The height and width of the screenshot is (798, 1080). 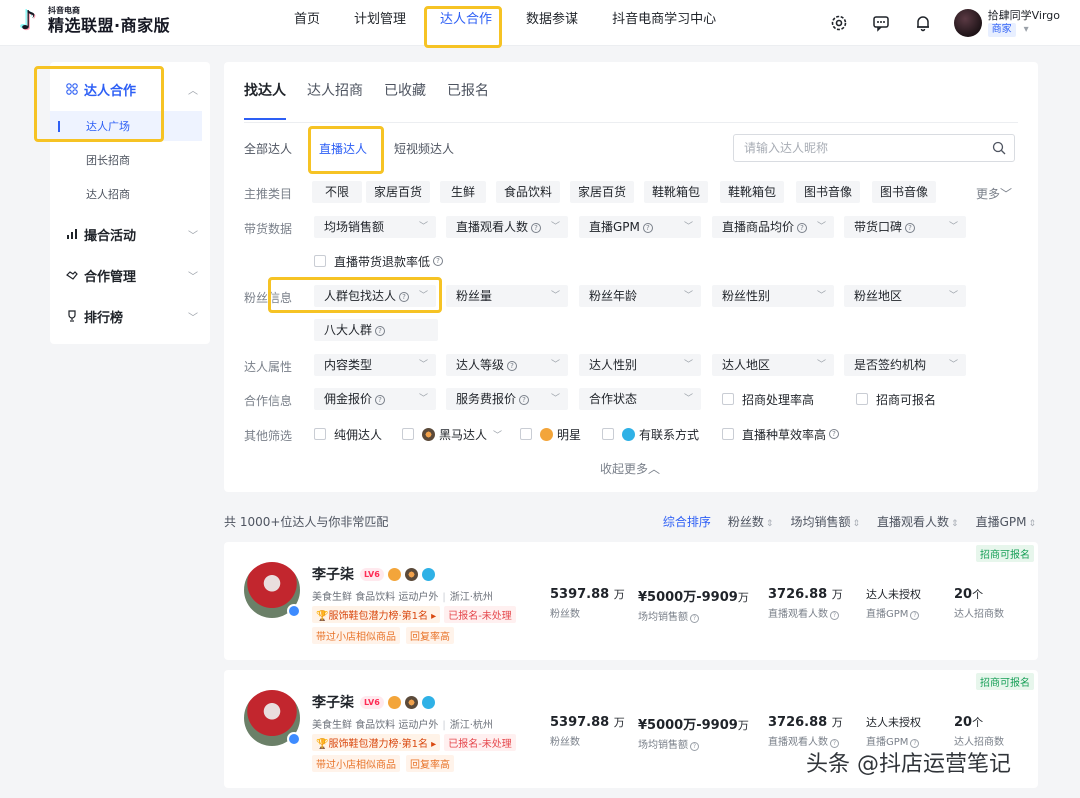 What do you see at coordinates (999, 149) in the screenshot?
I see `search-icon` at bounding box center [999, 149].